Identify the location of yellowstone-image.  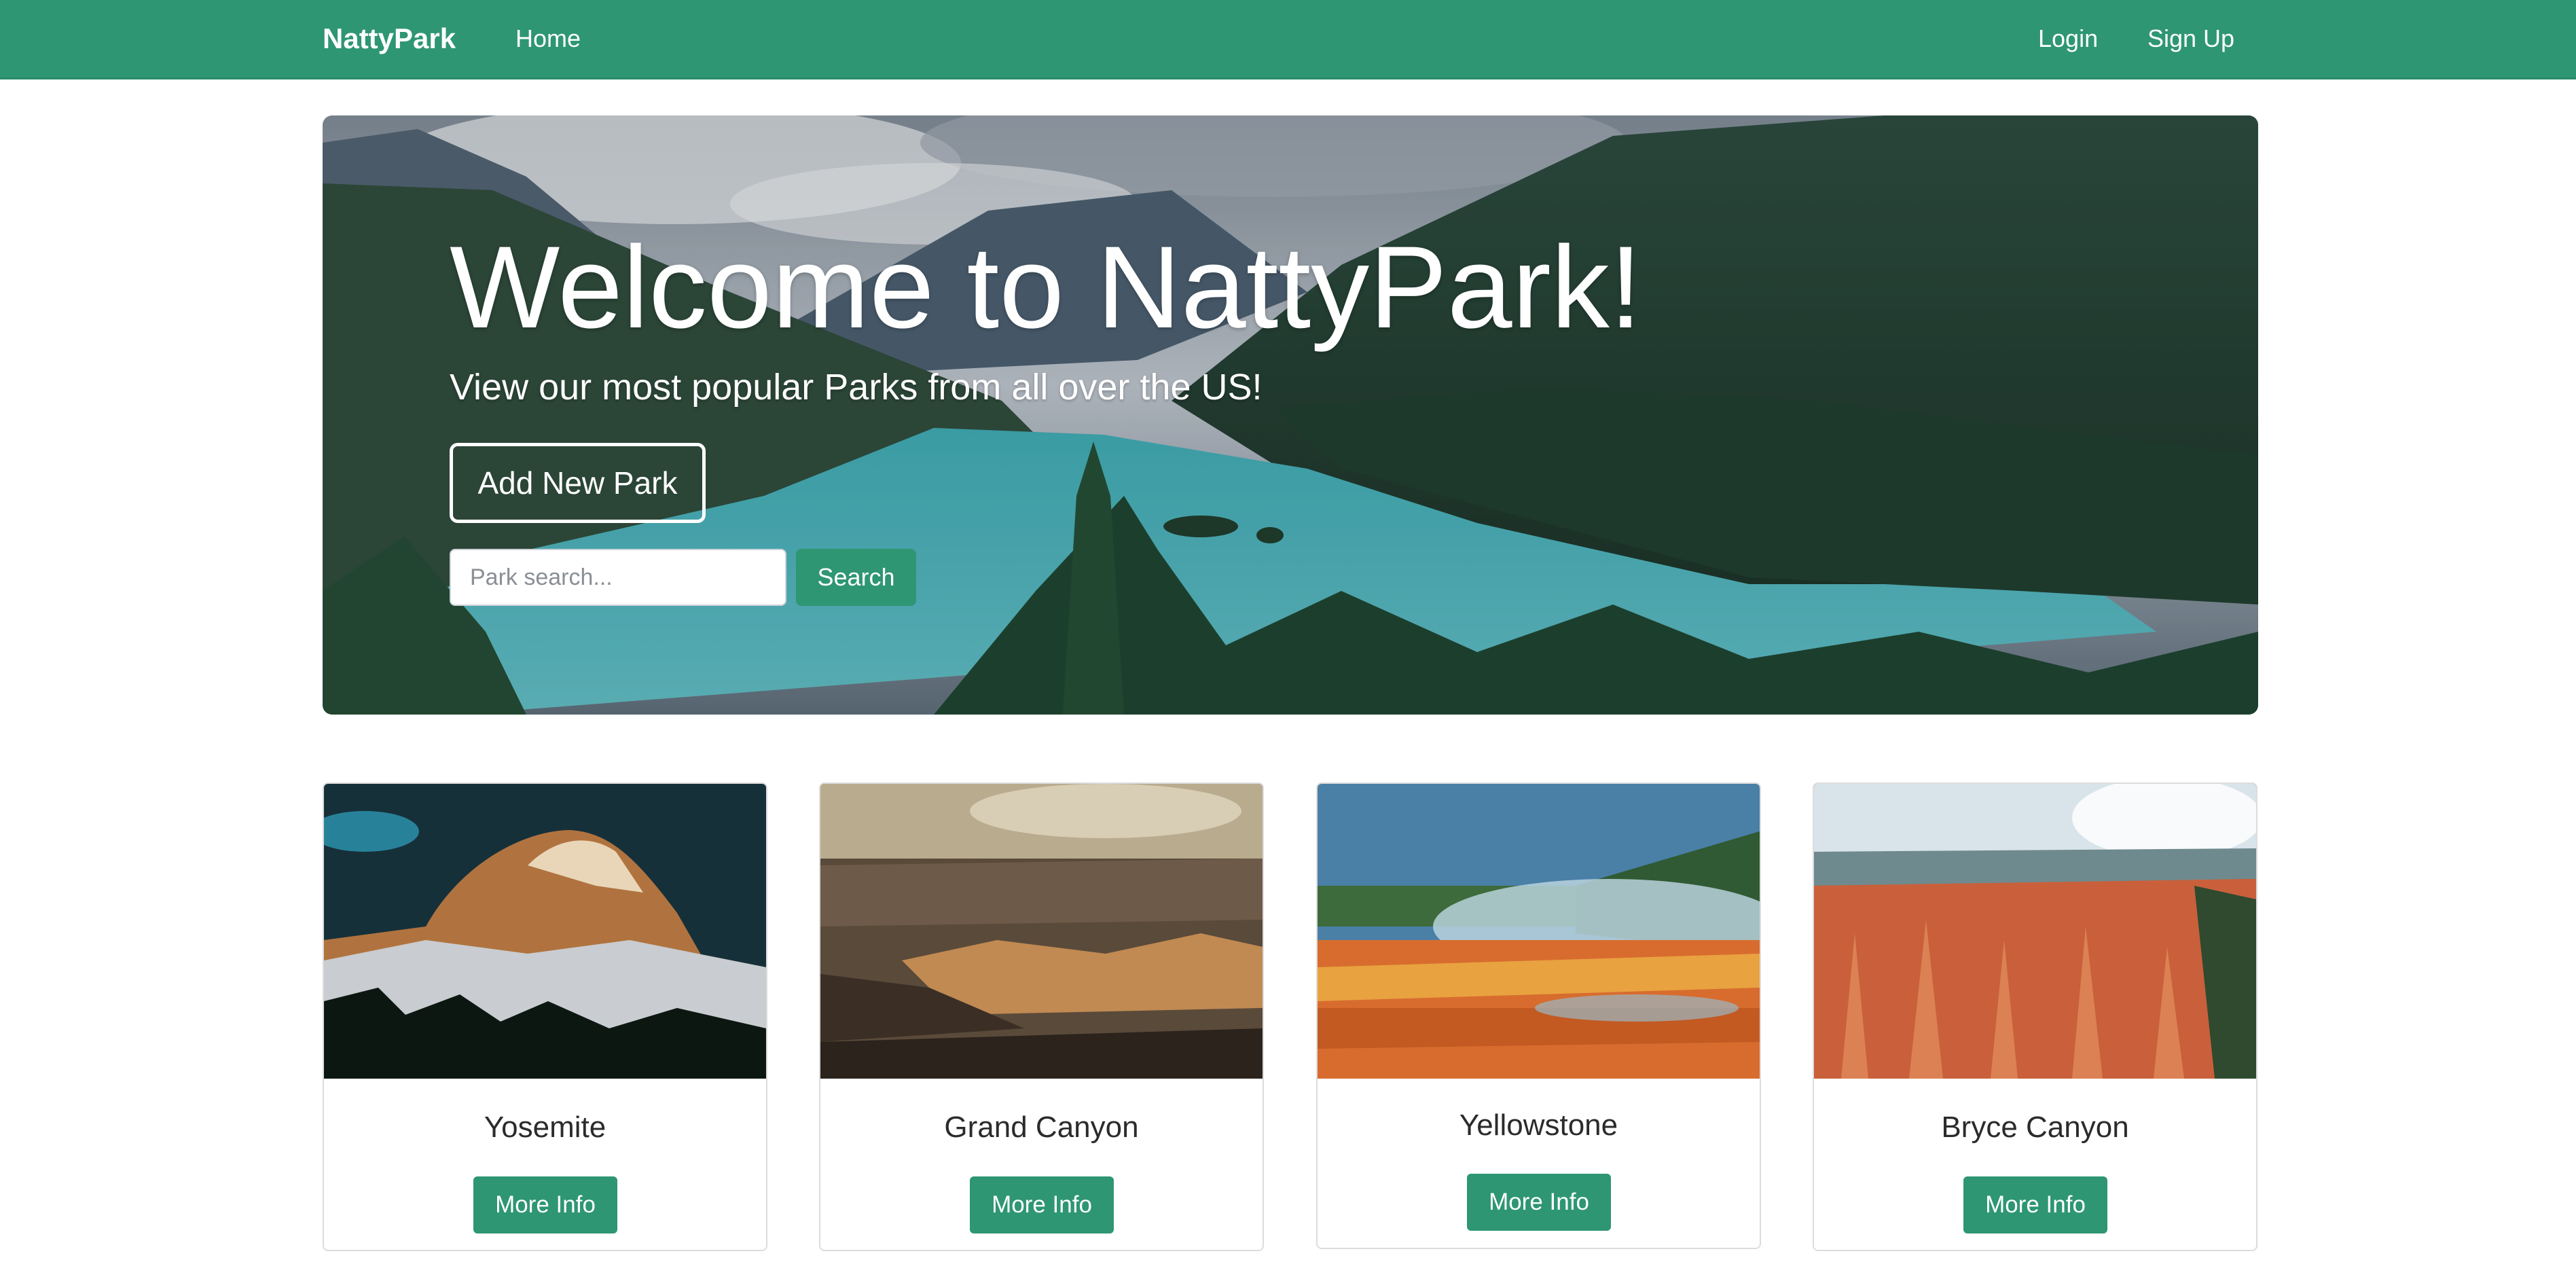
(1539, 931).